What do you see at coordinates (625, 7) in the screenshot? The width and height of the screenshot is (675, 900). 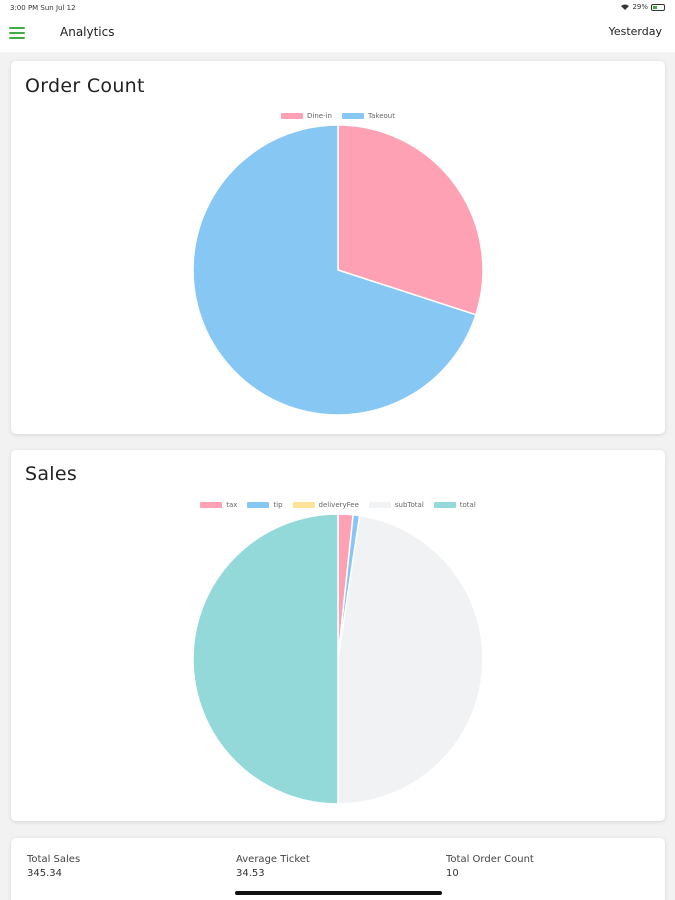 I see `wifi-icon` at bounding box center [625, 7].